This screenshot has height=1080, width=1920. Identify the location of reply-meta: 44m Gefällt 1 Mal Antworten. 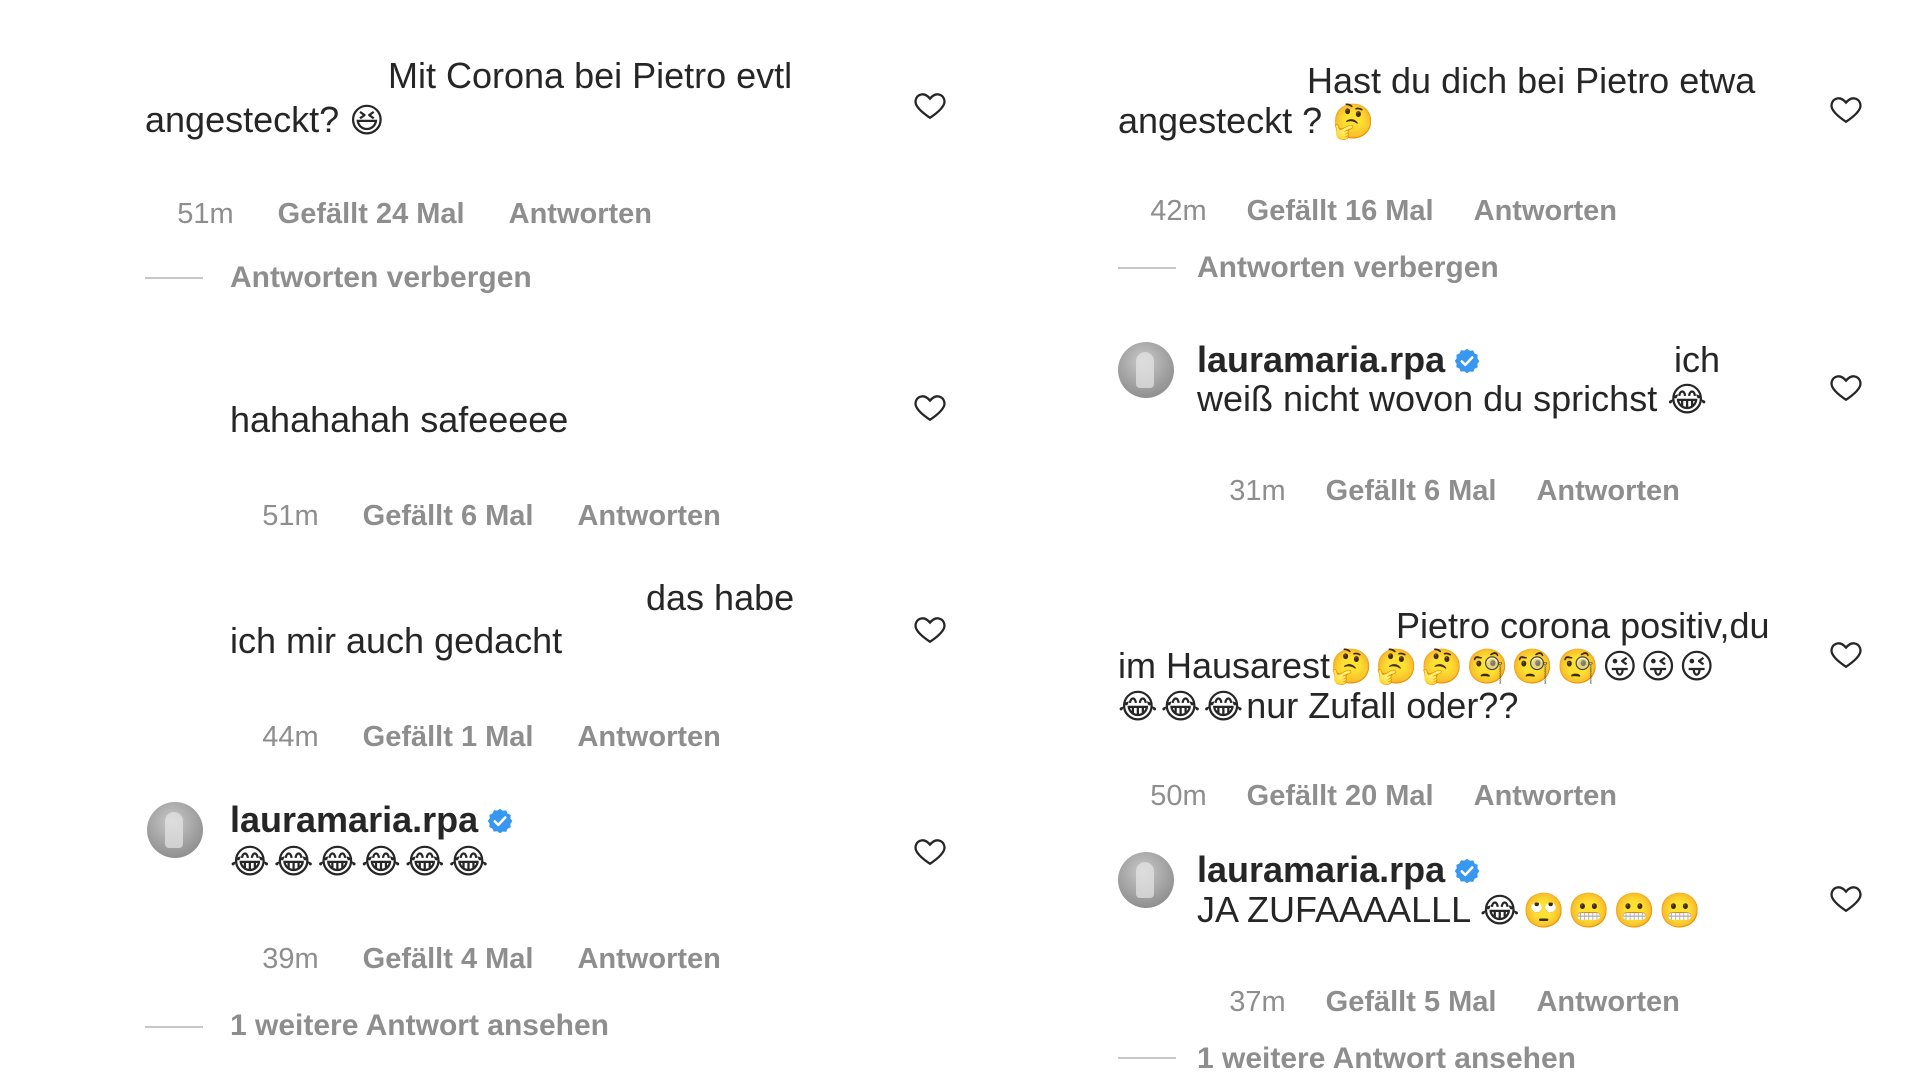
(475, 737).